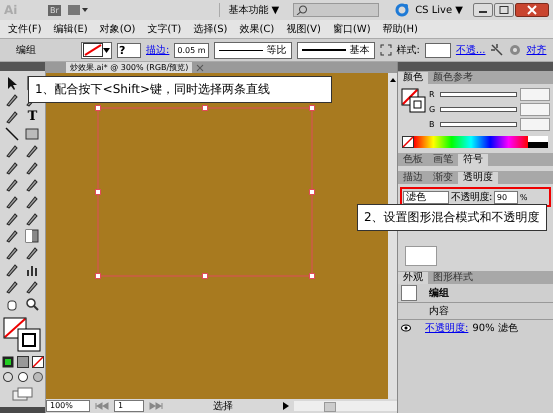 The height and width of the screenshot is (413, 553). Describe the element at coordinates (345, 406) in the screenshot. I see `horizontal-scrollbar` at that location.